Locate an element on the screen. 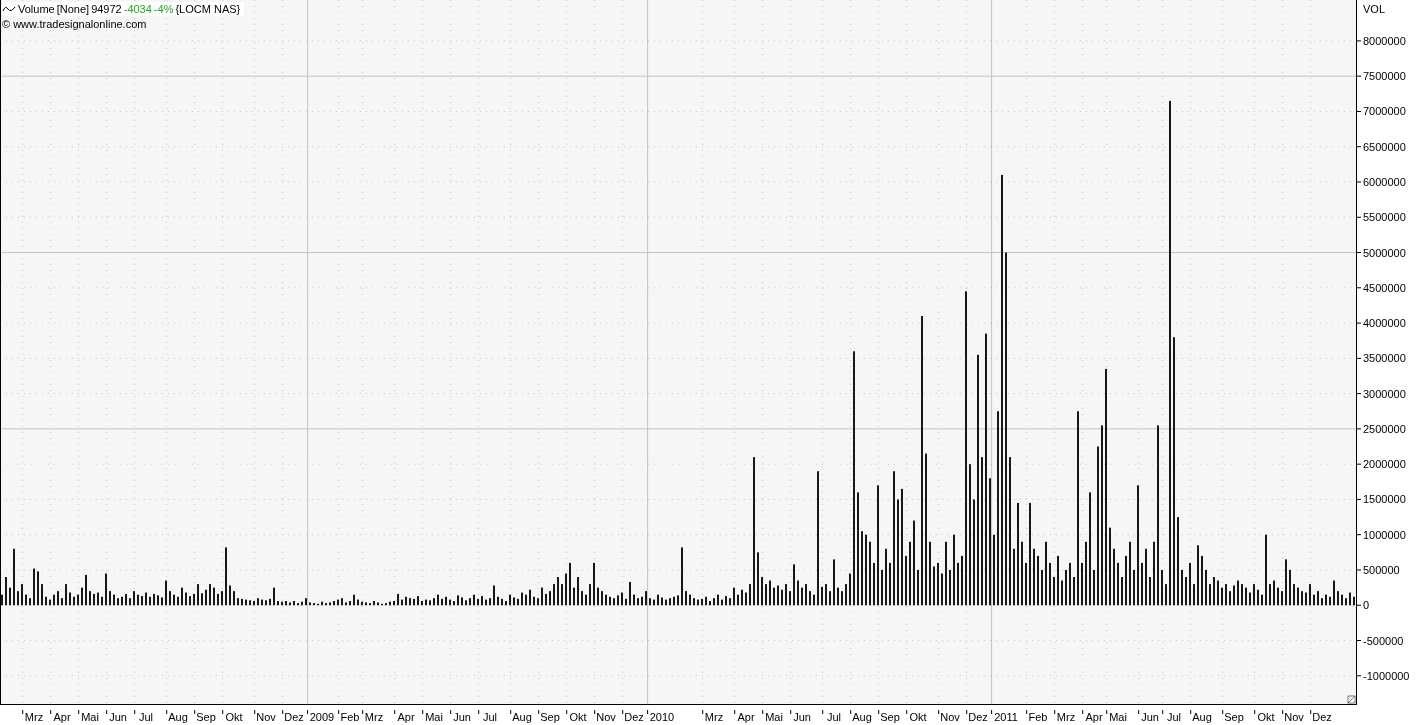 The image size is (1425, 725). y-axis-label: 1500000 is located at coordinates (1384, 499).